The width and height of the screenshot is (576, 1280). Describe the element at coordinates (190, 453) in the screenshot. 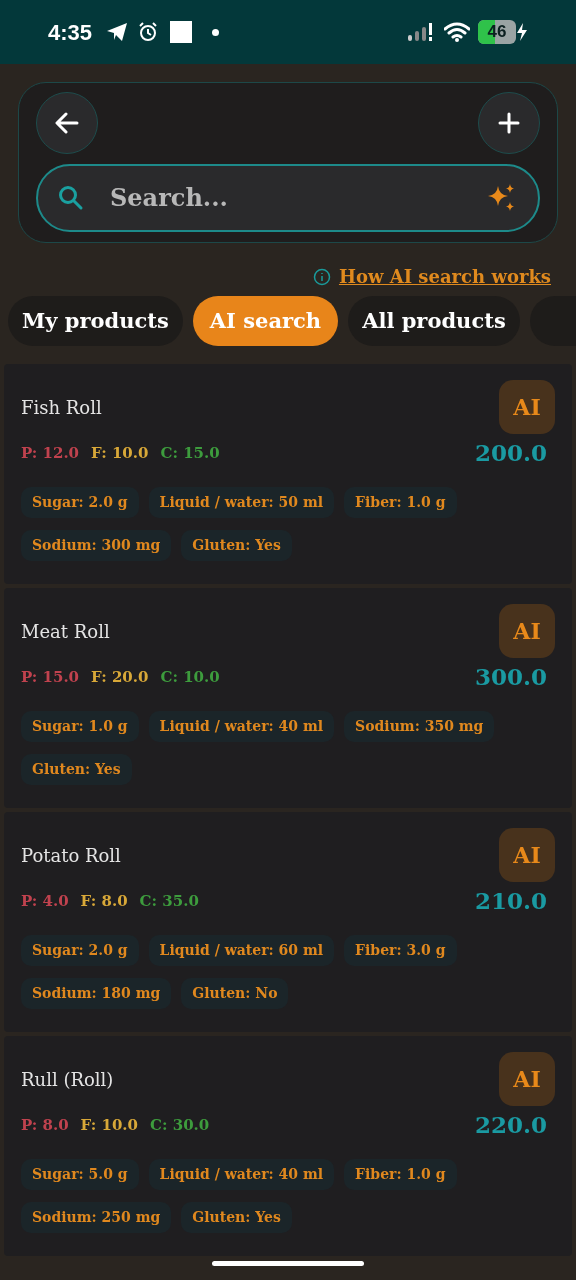

I see `carbs-value: C: 15.0` at that location.